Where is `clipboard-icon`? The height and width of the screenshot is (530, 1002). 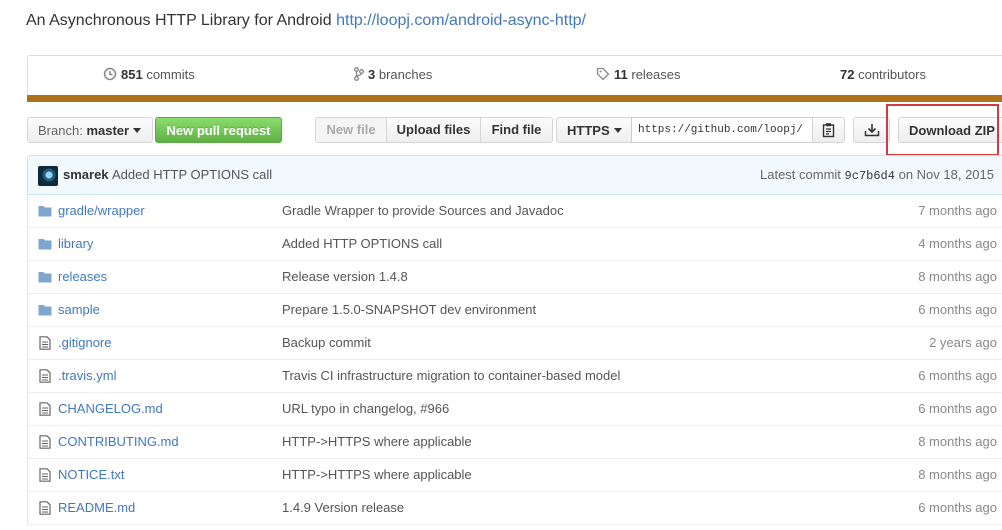
clipboard-icon is located at coordinates (828, 130).